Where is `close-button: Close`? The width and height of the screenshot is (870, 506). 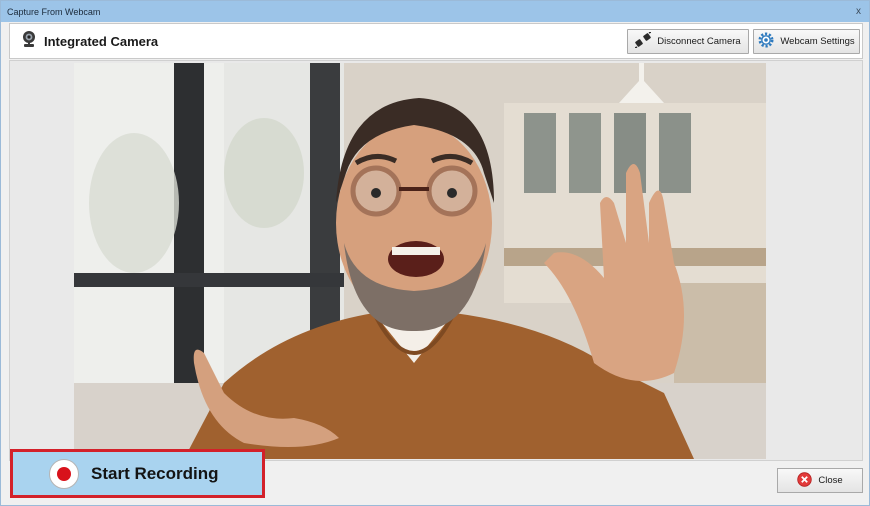
close-button: Close is located at coordinates (820, 480).